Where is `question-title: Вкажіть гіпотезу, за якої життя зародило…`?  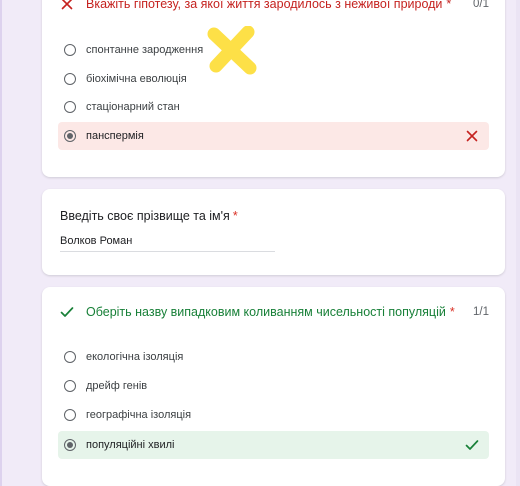 question-title: Вкажіть гіпотезу, за якої життя зародило… is located at coordinates (274, 5).